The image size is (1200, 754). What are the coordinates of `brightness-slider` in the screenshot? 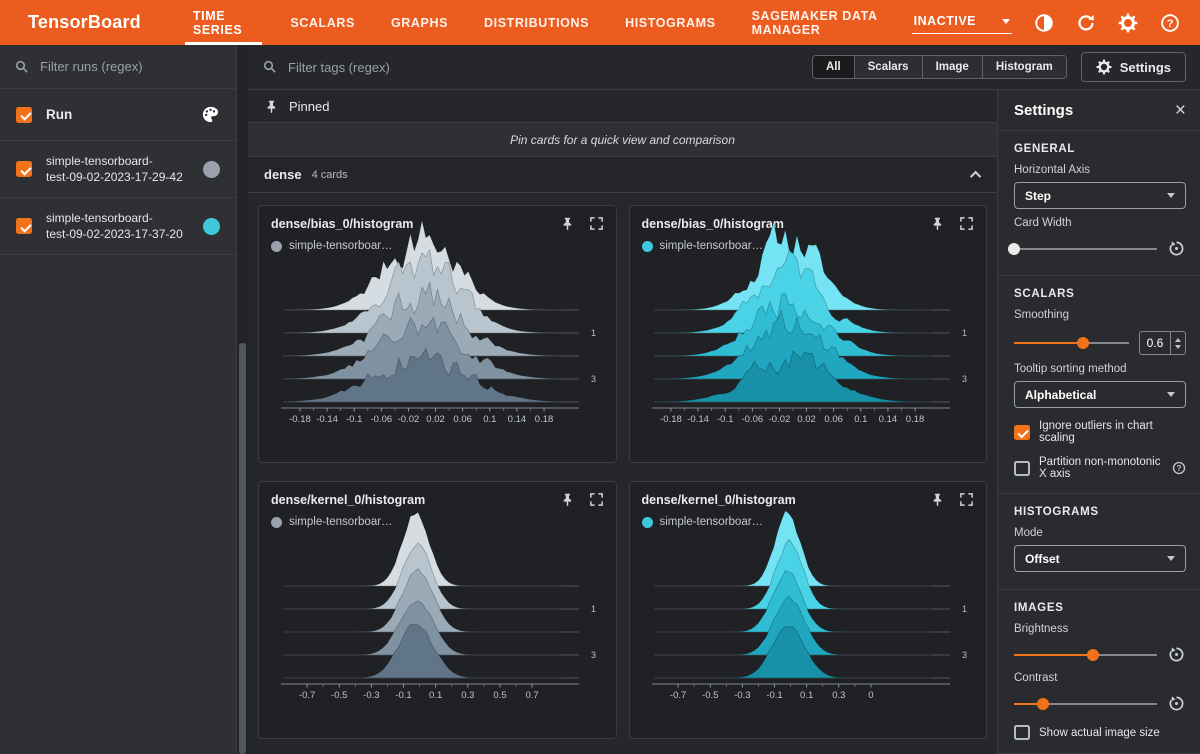 It's located at (1085, 655).